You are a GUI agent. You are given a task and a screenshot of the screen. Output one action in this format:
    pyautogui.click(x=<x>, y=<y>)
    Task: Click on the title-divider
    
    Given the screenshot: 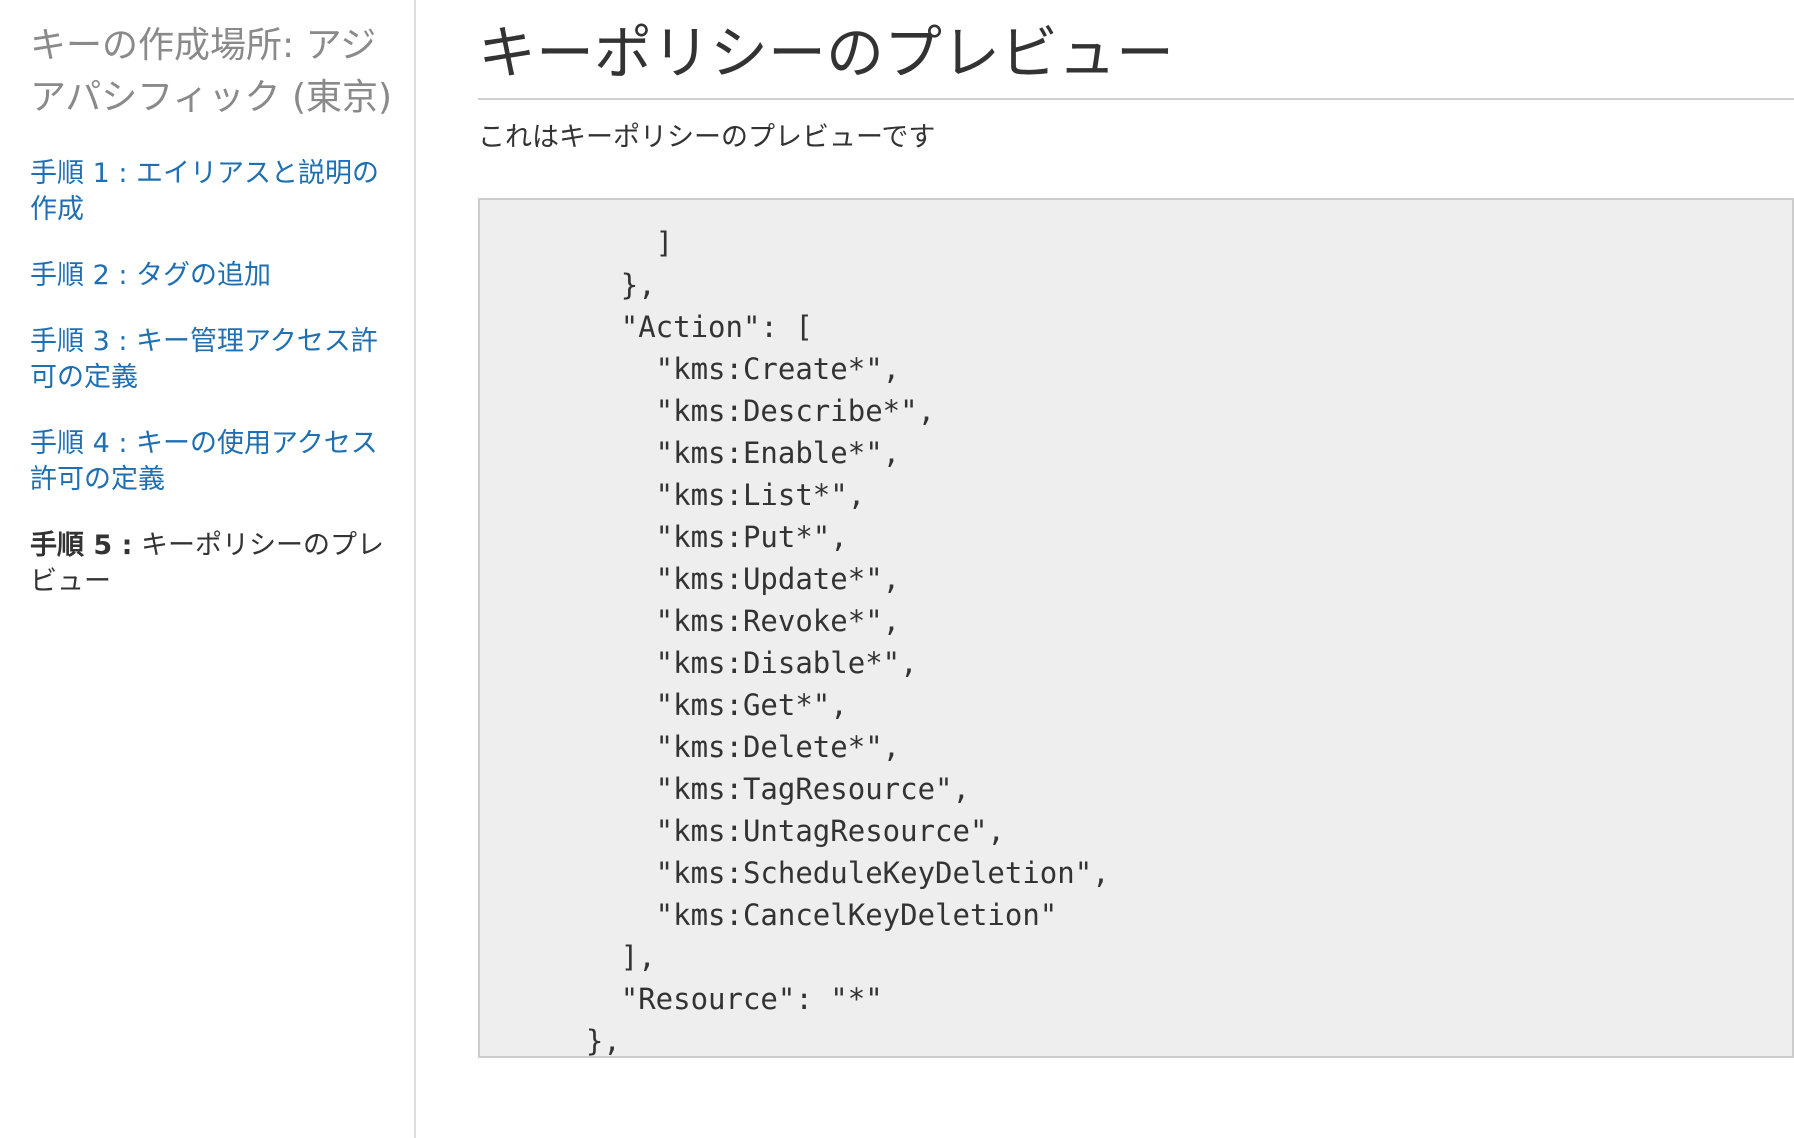 What is the action you would take?
    pyautogui.click(x=1136, y=99)
    